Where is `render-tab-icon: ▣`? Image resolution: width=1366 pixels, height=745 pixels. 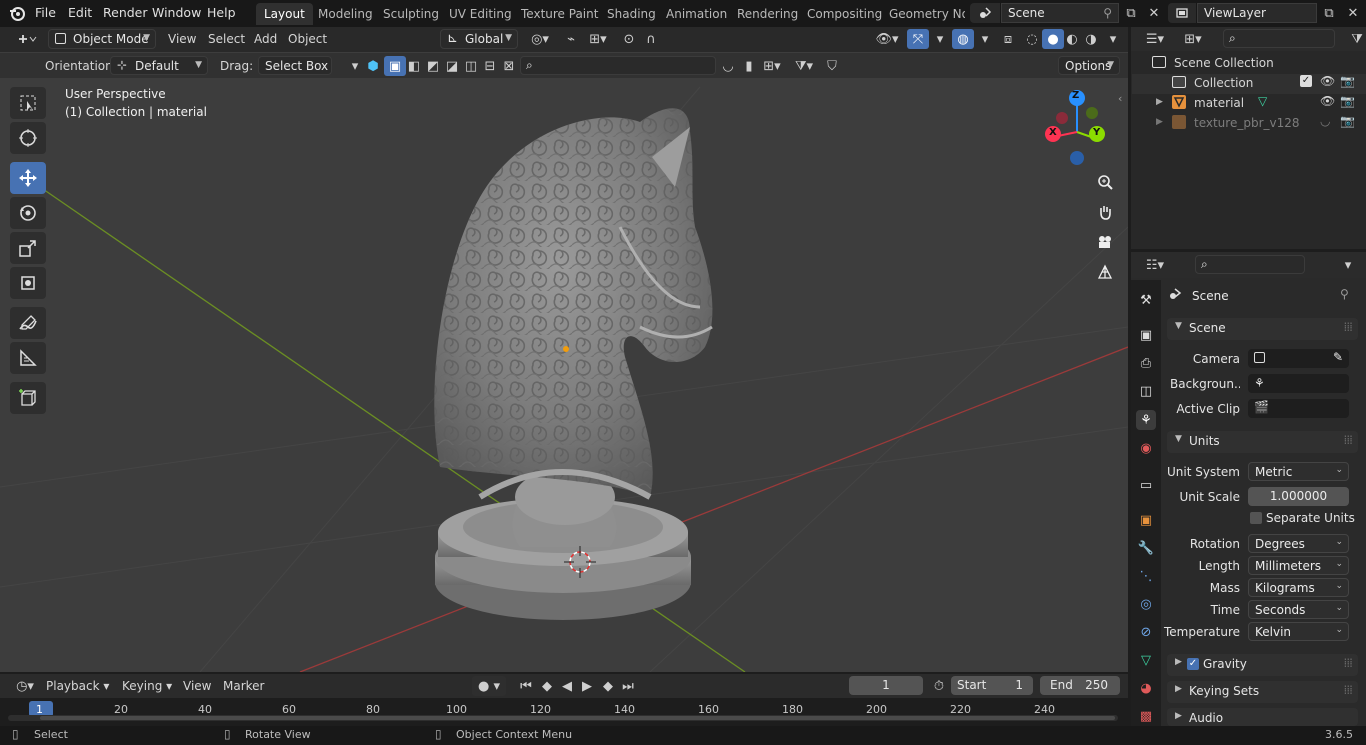 render-tab-icon: ▣ is located at coordinates (1146, 335).